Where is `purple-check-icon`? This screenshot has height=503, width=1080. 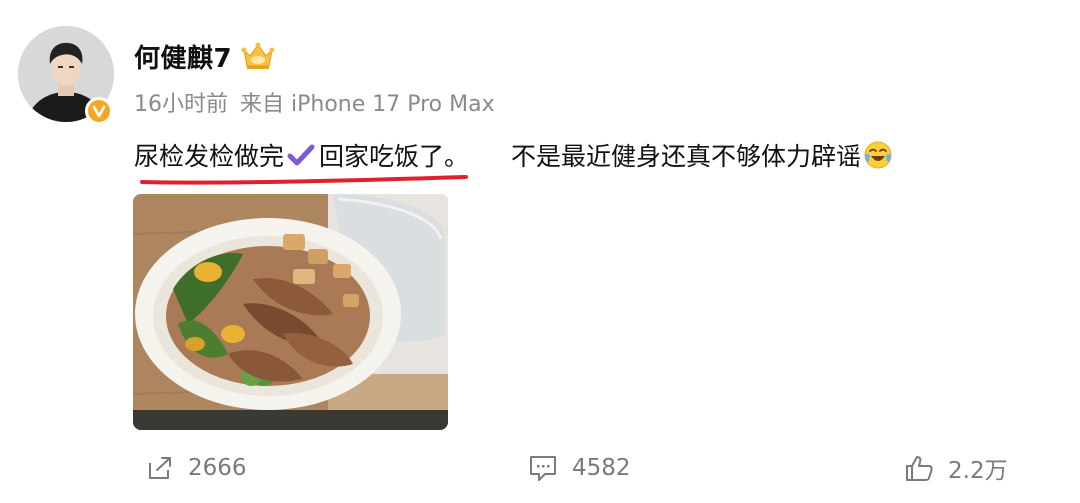
purple-check-icon is located at coordinates (301, 155).